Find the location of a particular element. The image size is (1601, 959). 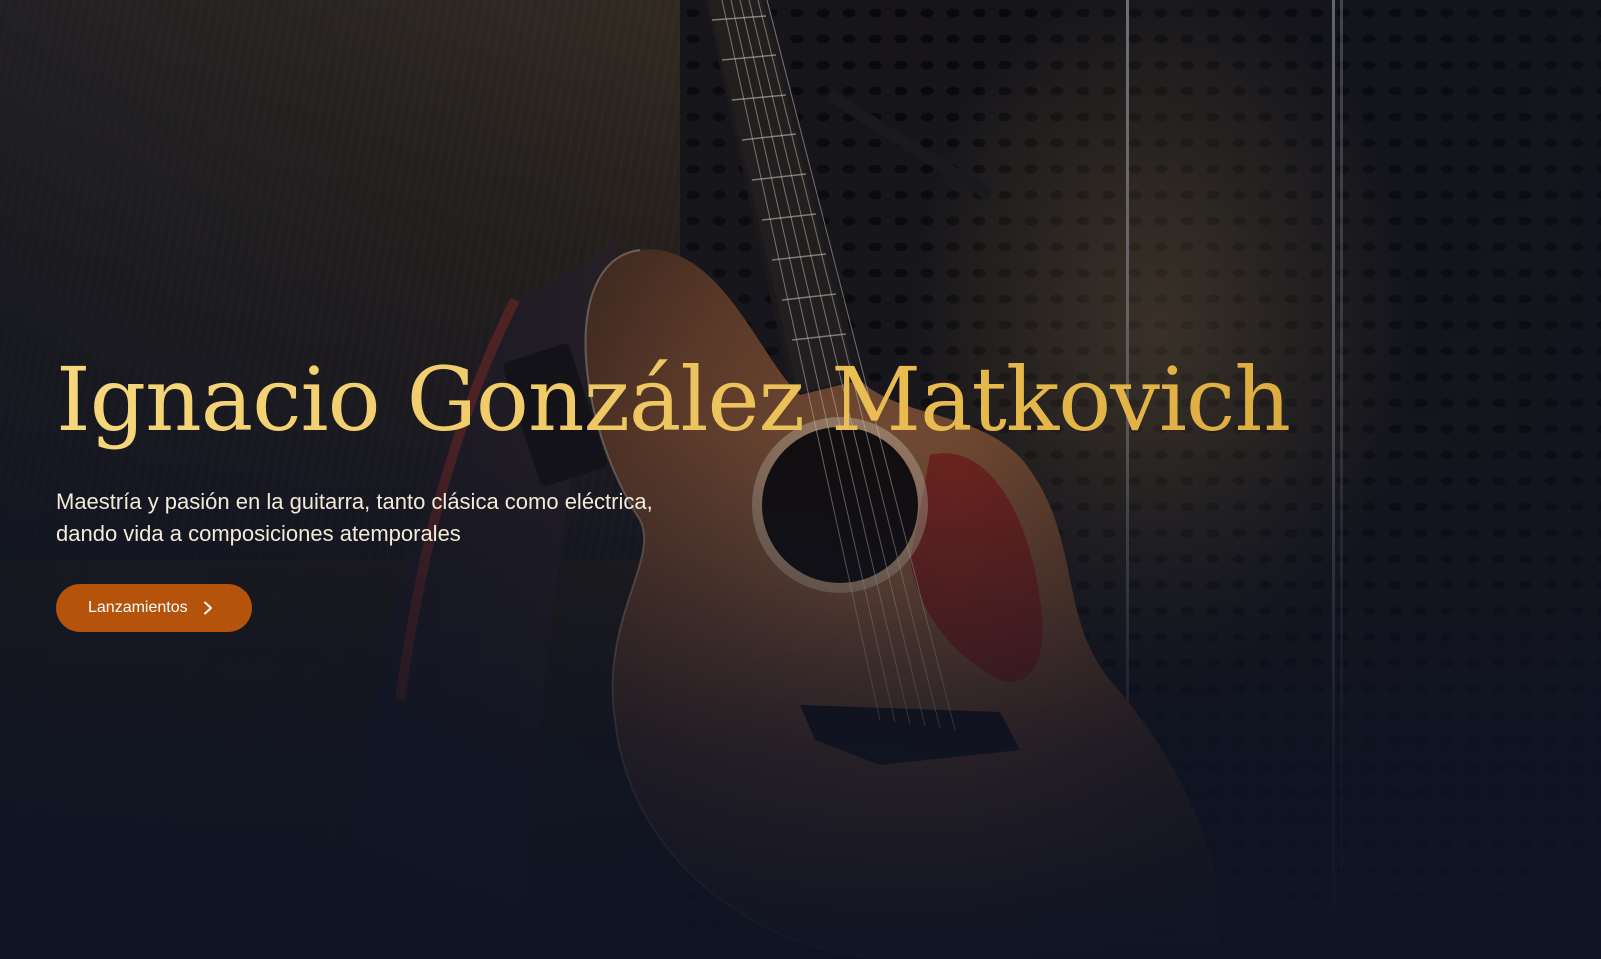

chevron-right-icon is located at coordinates (207, 608).